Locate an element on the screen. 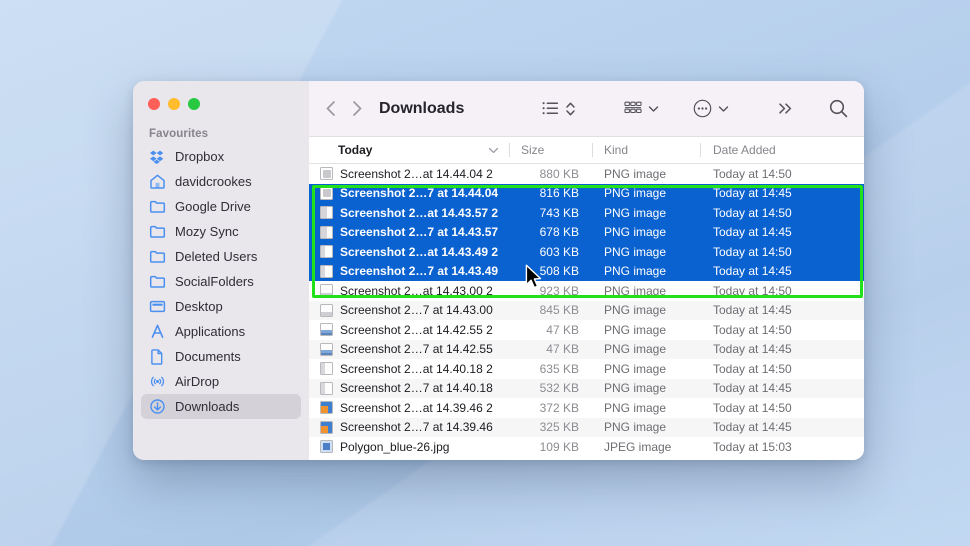 This screenshot has width=970, height=546. column-header-name: Today is located at coordinates (409, 150).